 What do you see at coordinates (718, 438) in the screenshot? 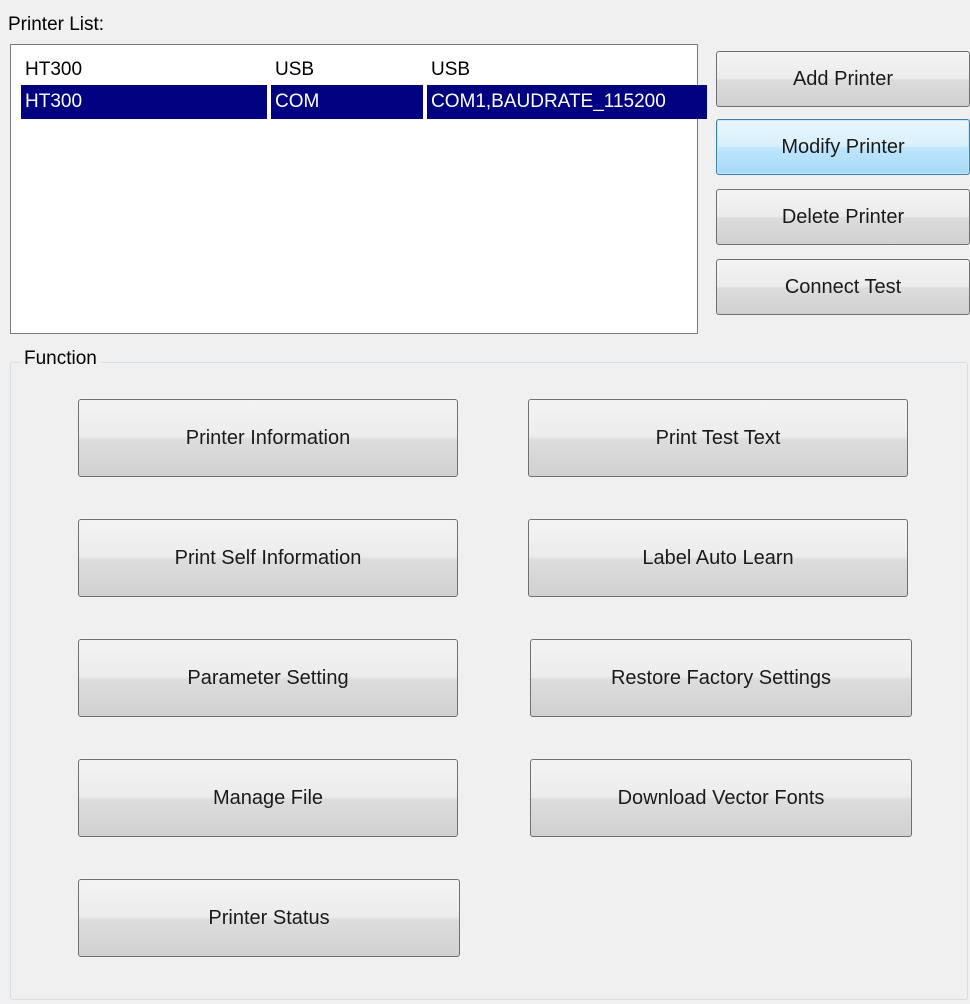
I see `print-test-text-button: Print Test Text` at bounding box center [718, 438].